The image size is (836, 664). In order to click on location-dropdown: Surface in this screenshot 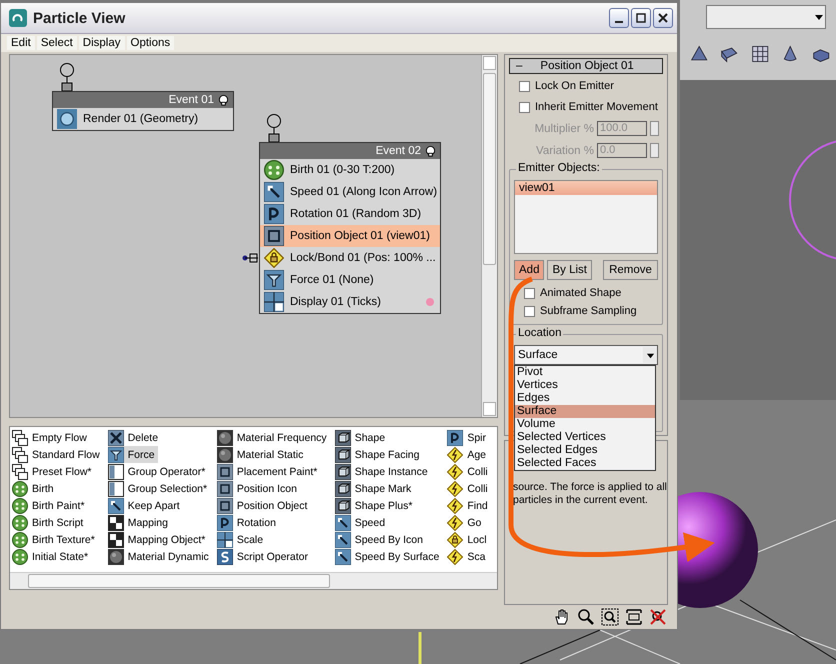, I will do `click(586, 355)`.